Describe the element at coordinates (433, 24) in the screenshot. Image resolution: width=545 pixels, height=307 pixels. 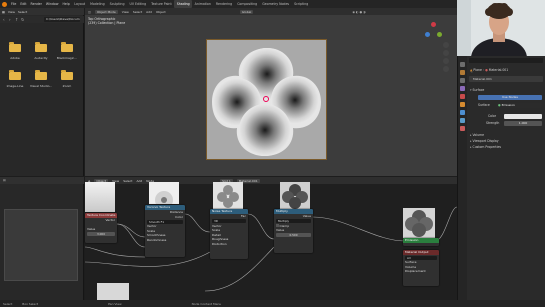
I see `gizmo-x-icon` at that location.